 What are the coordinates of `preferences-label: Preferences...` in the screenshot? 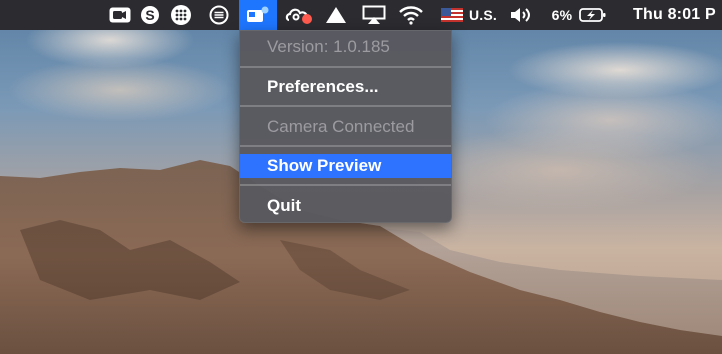 It's located at (323, 86).